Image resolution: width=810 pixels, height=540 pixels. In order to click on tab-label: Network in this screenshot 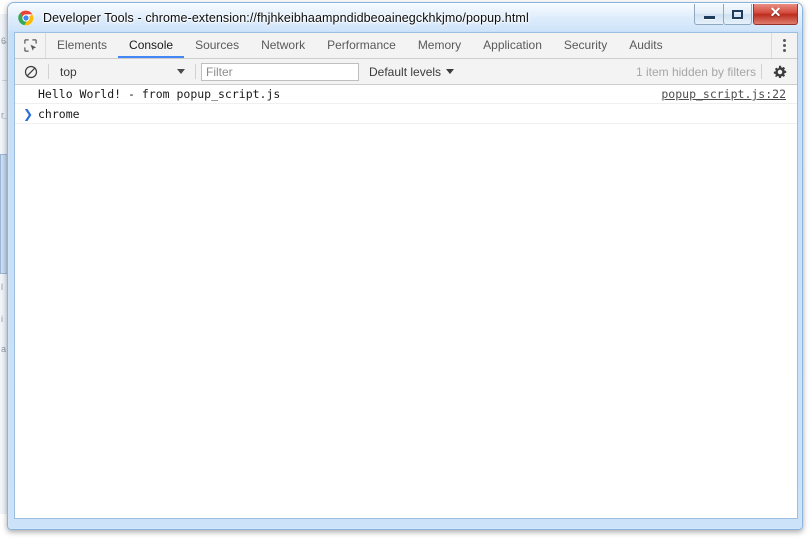, I will do `click(283, 44)`.